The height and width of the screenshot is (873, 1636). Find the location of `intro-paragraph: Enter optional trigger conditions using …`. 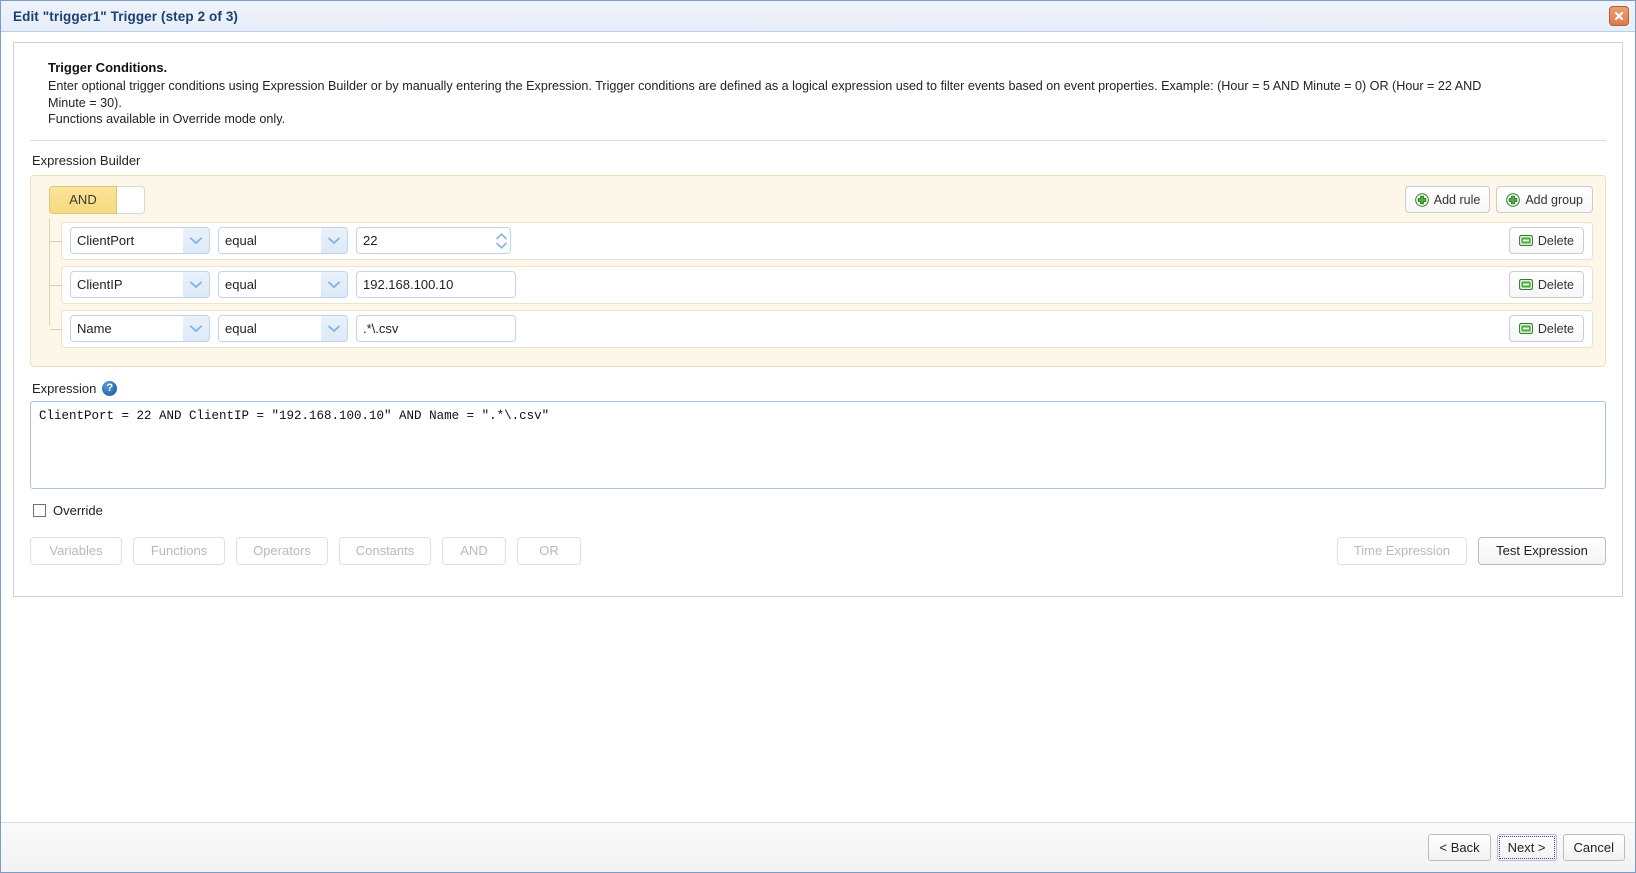

intro-paragraph: Enter optional trigger conditions using … is located at coordinates (765, 94).